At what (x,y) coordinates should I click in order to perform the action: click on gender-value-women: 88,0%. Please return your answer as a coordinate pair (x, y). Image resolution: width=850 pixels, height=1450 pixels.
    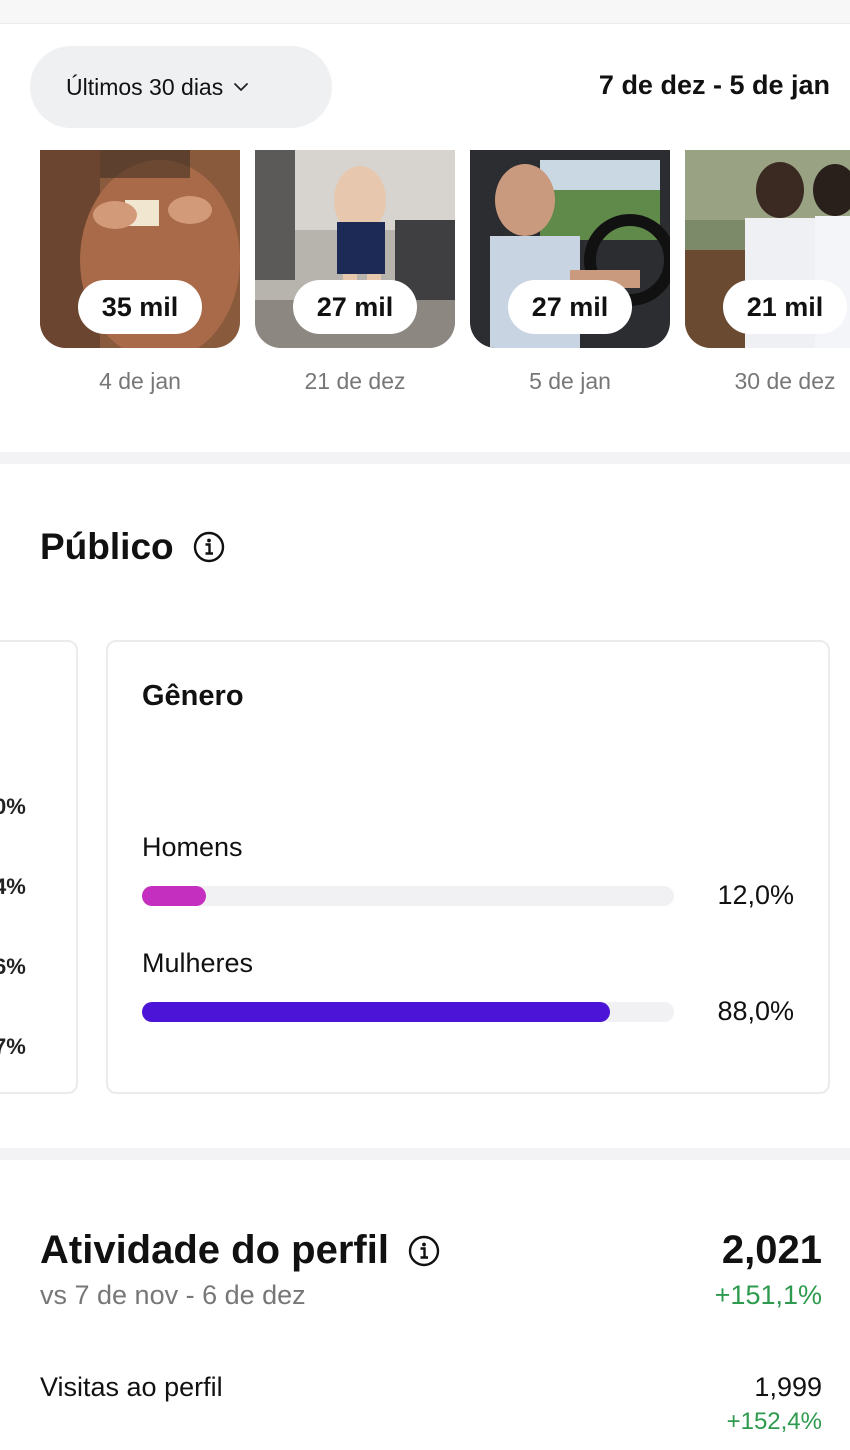
    Looking at the image, I should click on (755, 1011).